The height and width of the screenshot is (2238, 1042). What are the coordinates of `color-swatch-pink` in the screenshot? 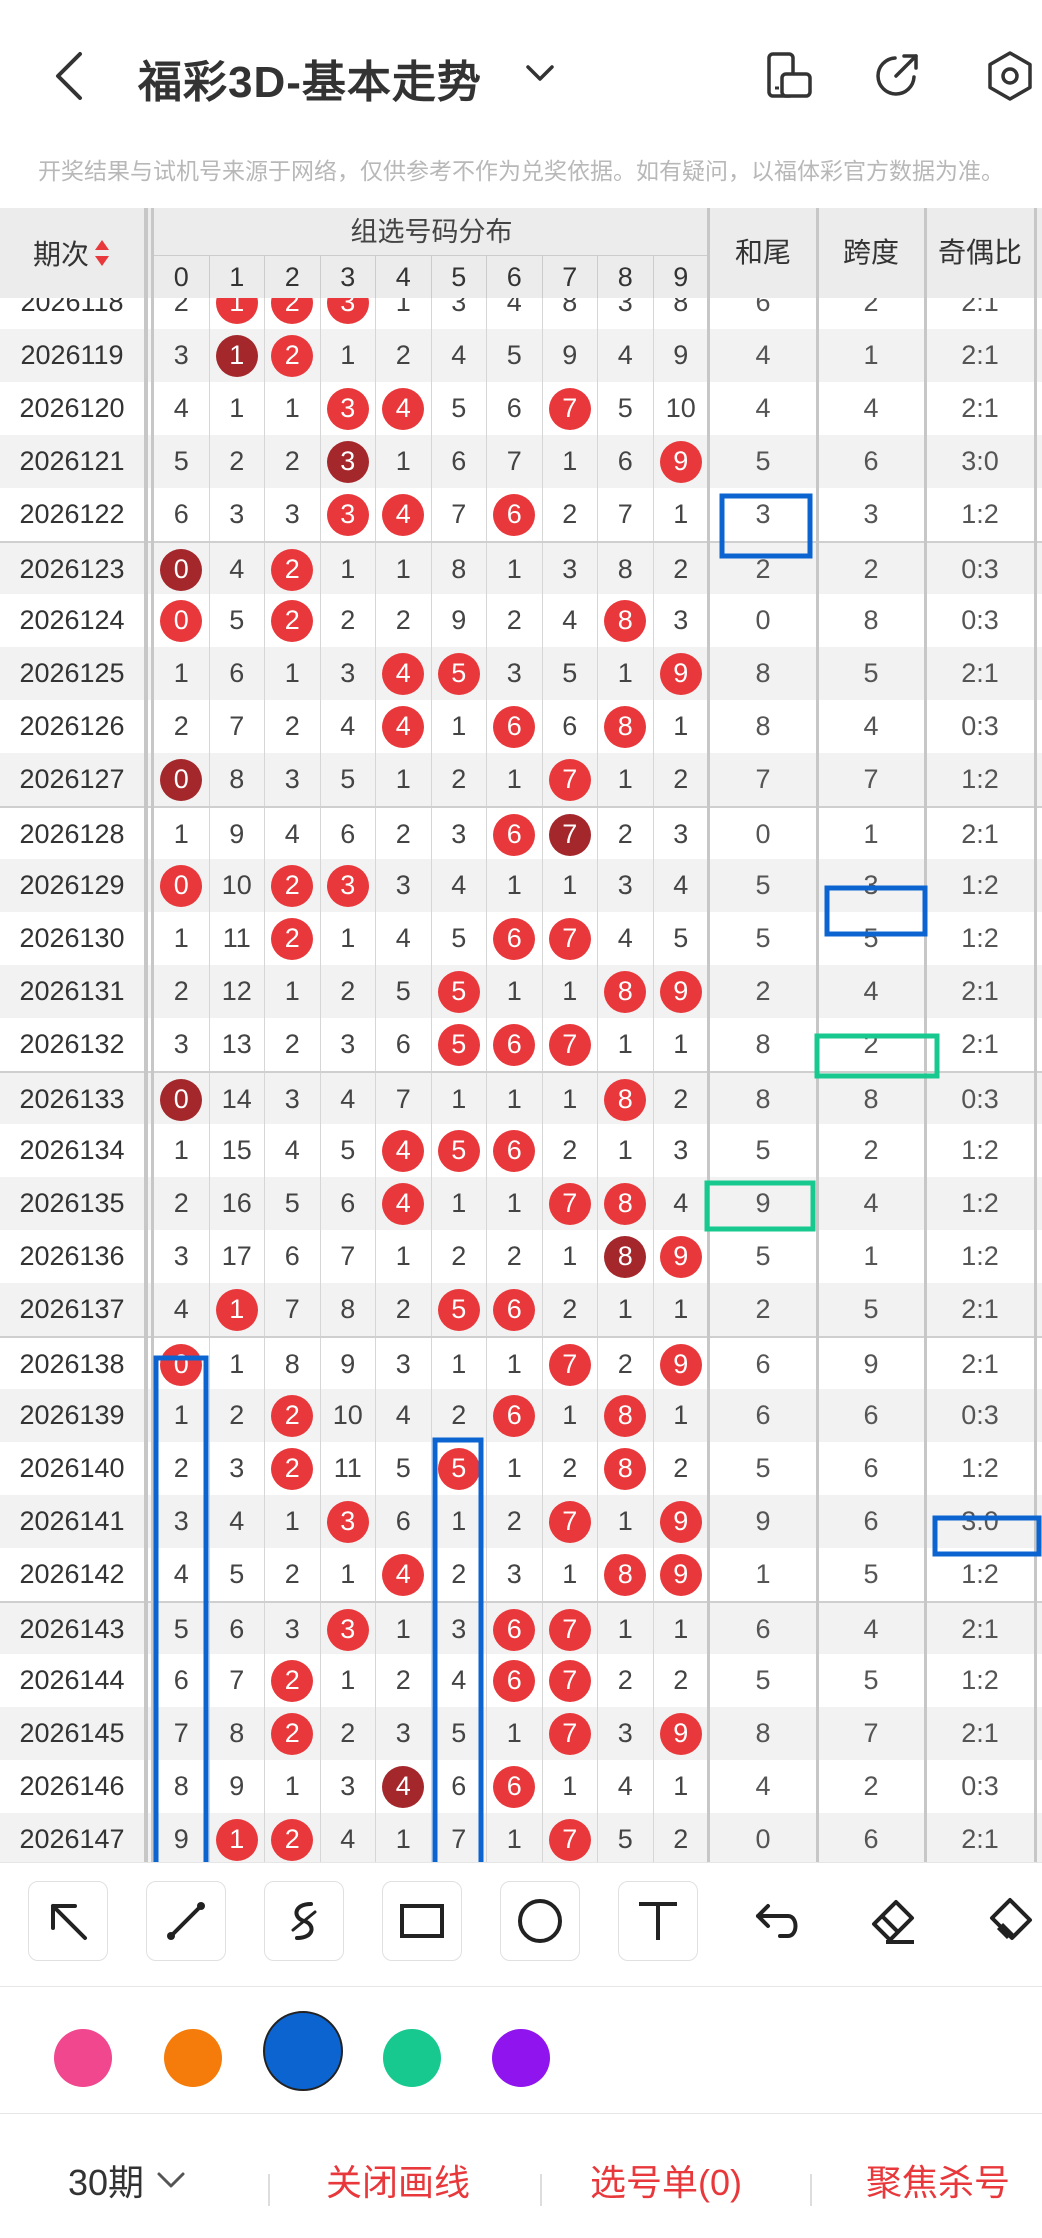 It's located at (83, 2058).